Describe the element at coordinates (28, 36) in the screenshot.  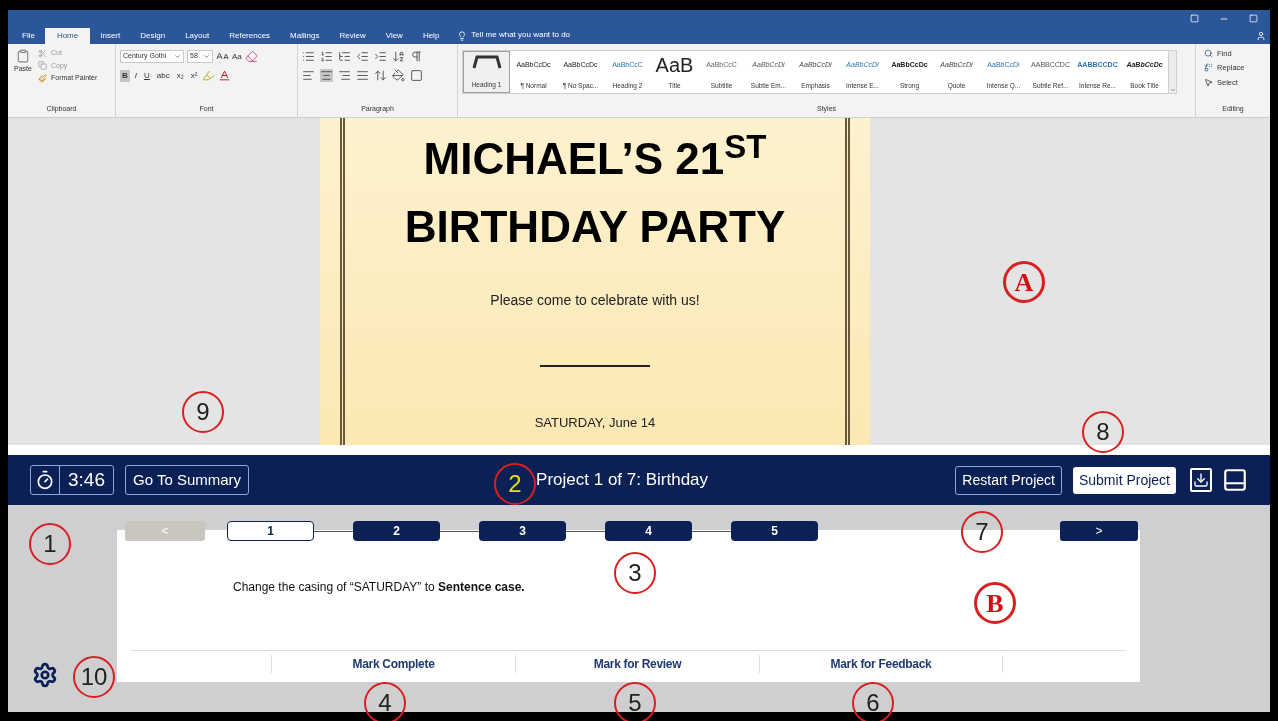
I see `ribbon-tab: File` at that location.